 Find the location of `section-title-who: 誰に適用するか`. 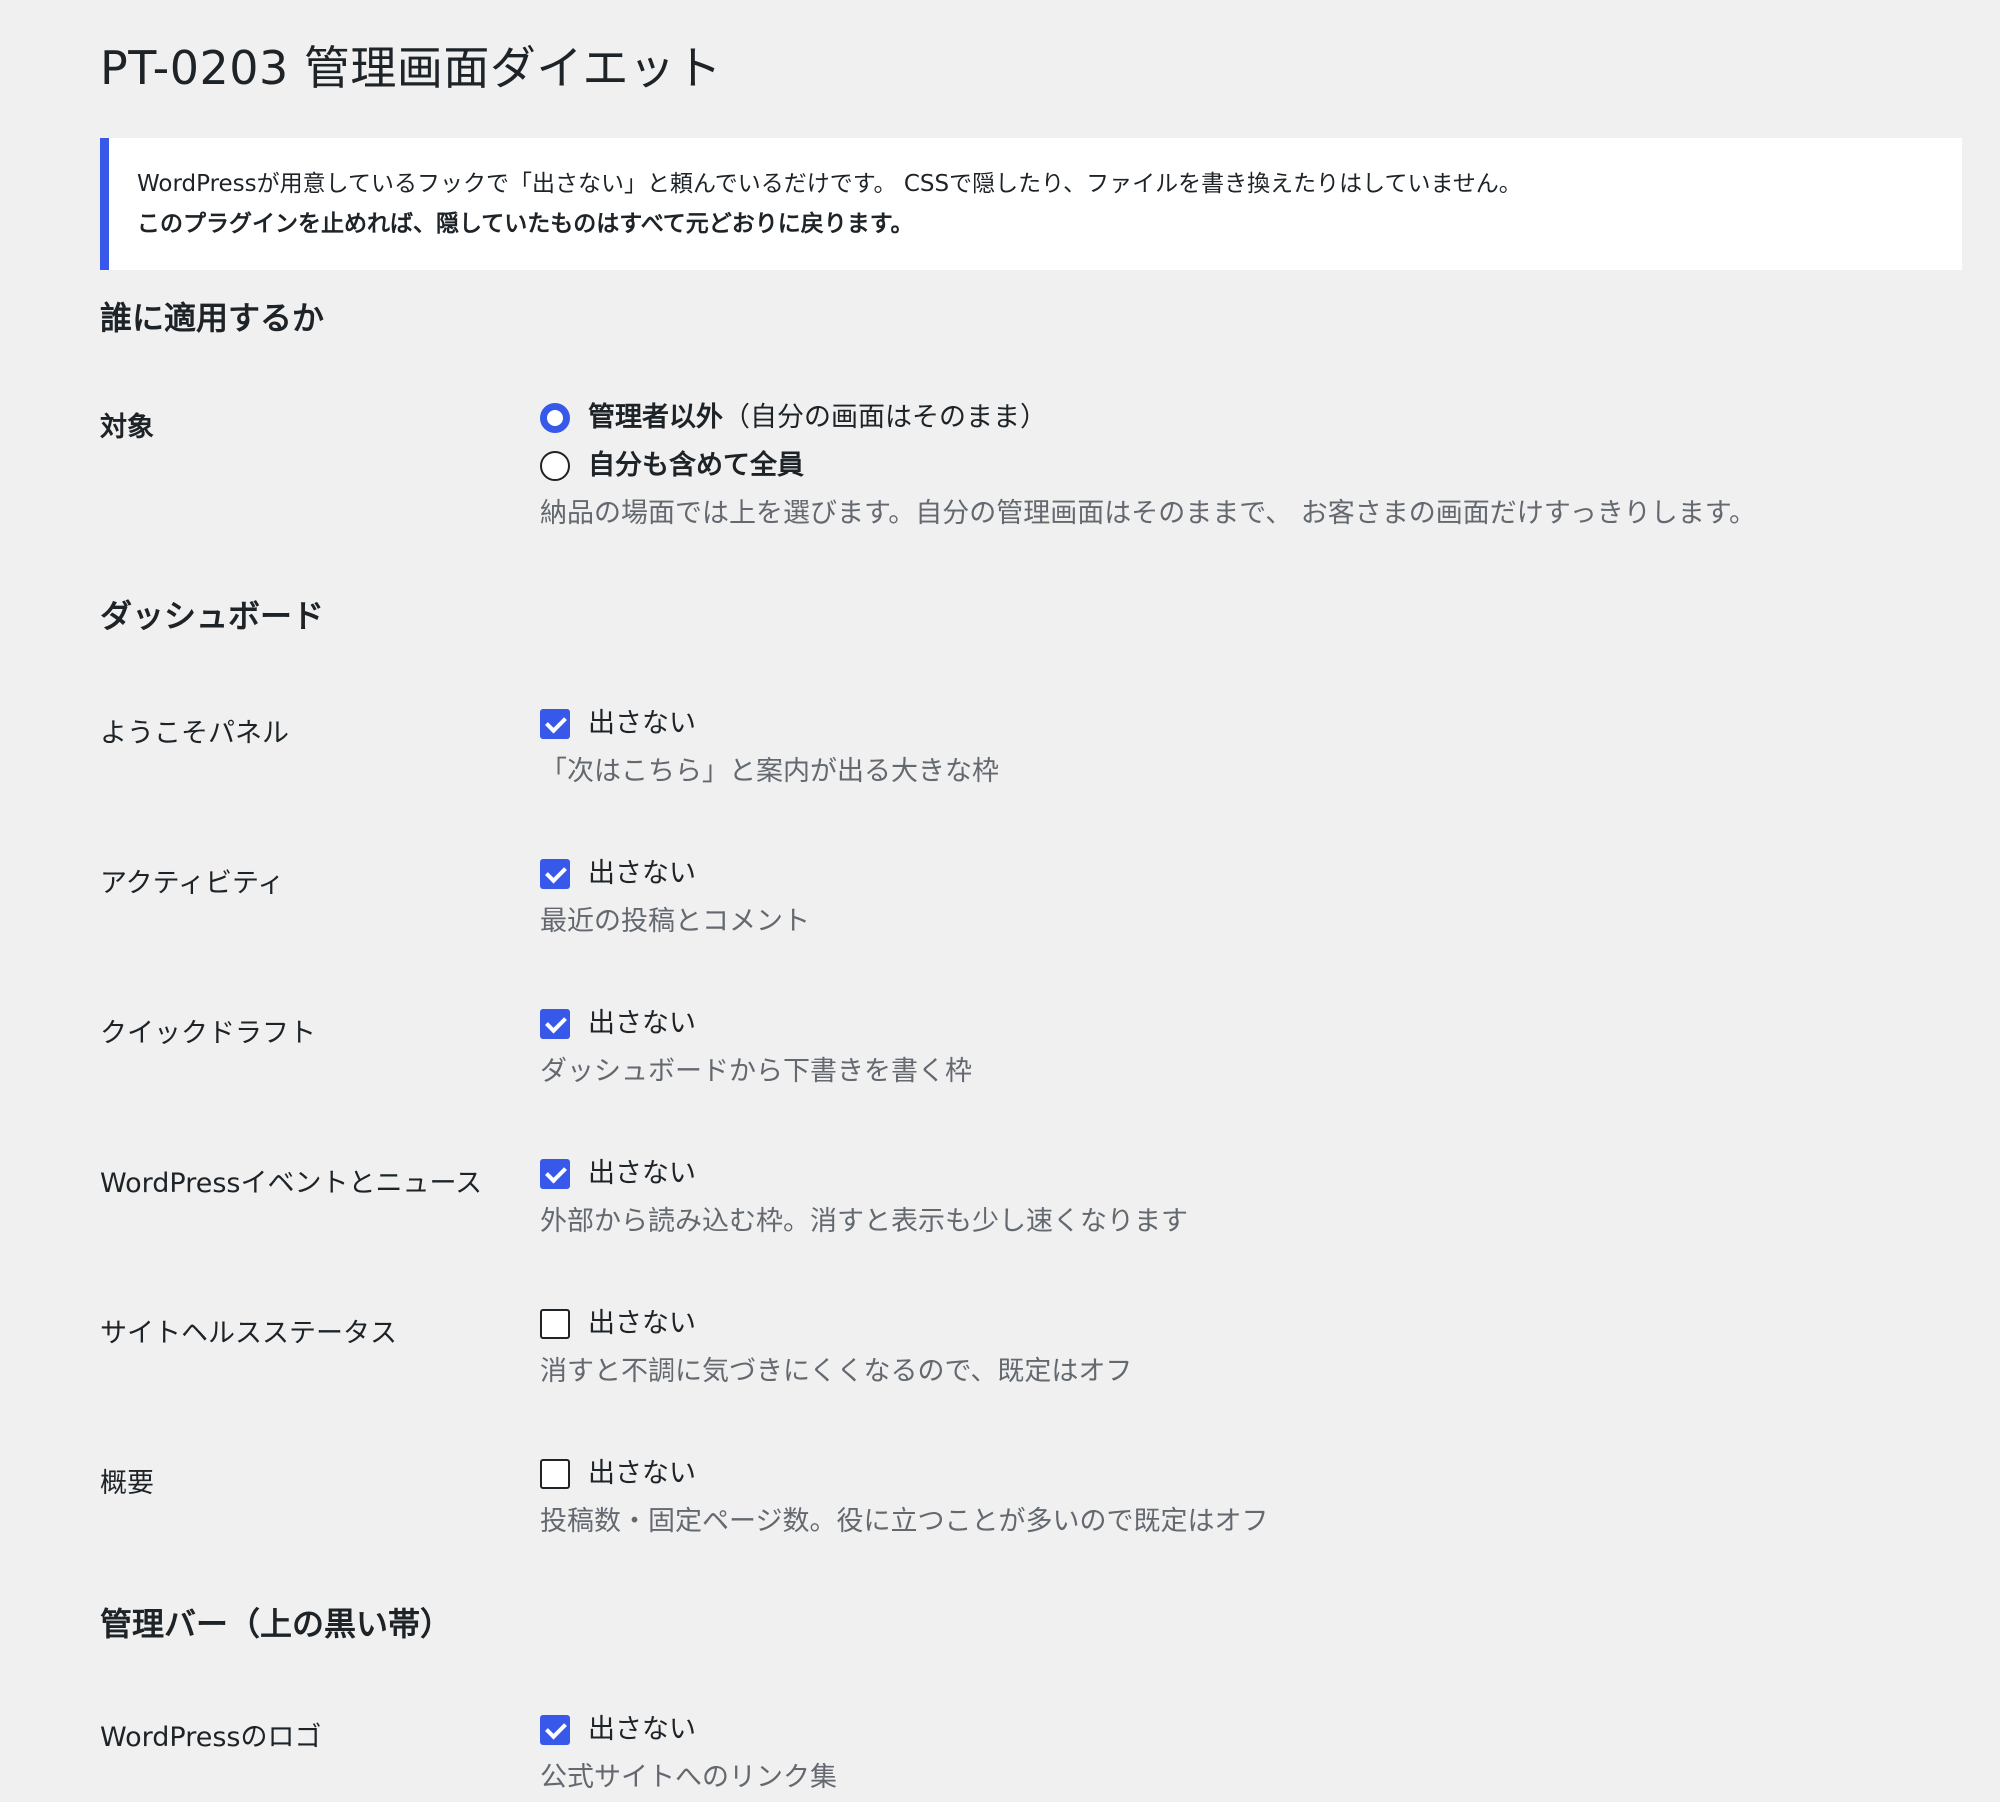

section-title-who: 誰に適用するか is located at coordinates (212, 318).